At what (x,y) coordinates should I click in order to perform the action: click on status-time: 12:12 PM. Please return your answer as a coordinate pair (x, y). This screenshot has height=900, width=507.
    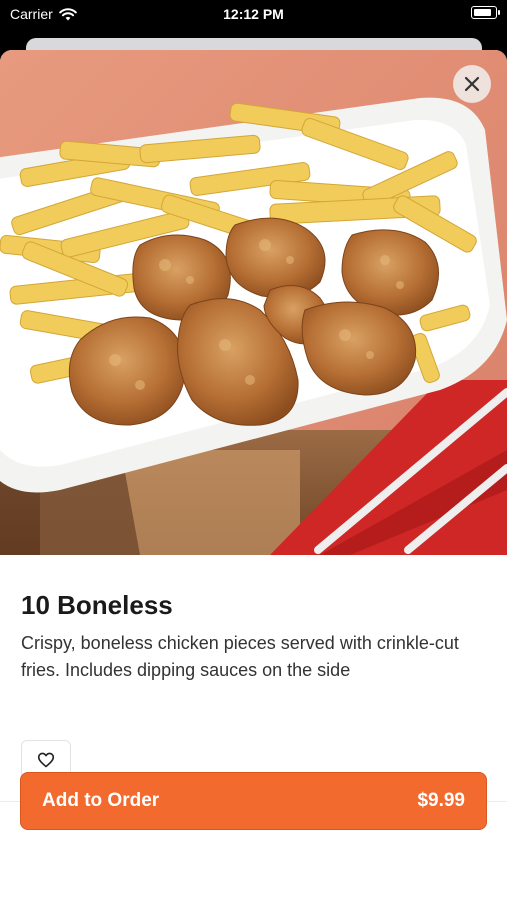
    Looking at the image, I should click on (253, 14).